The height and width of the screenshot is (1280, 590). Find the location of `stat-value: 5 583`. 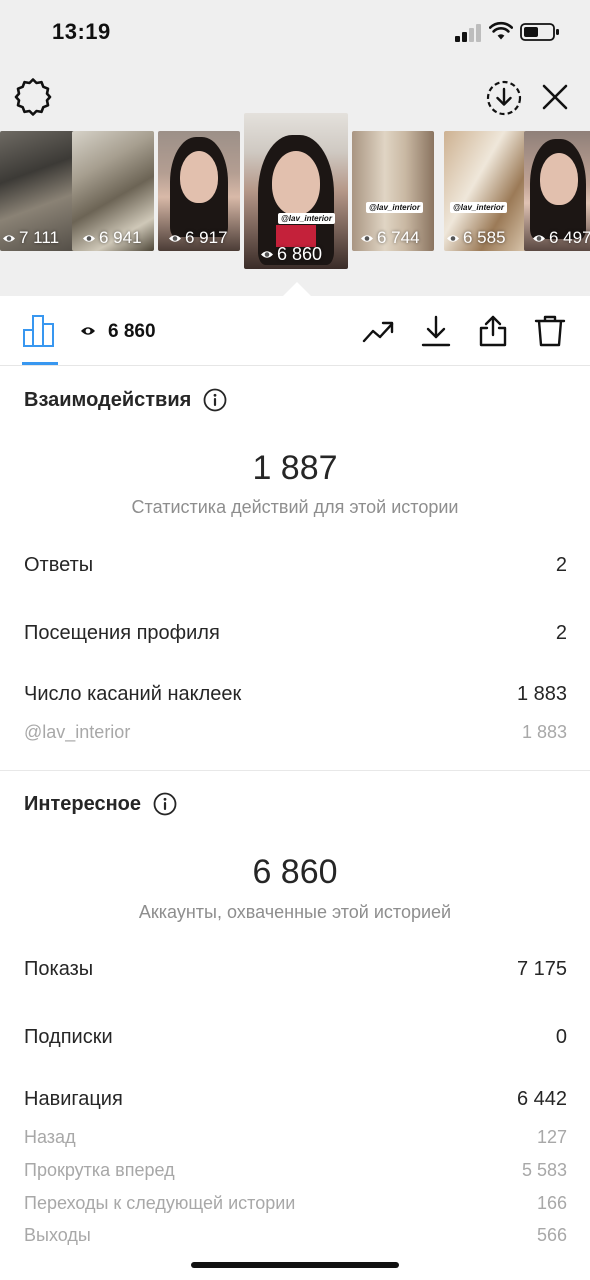

stat-value: 5 583 is located at coordinates (544, 1170).